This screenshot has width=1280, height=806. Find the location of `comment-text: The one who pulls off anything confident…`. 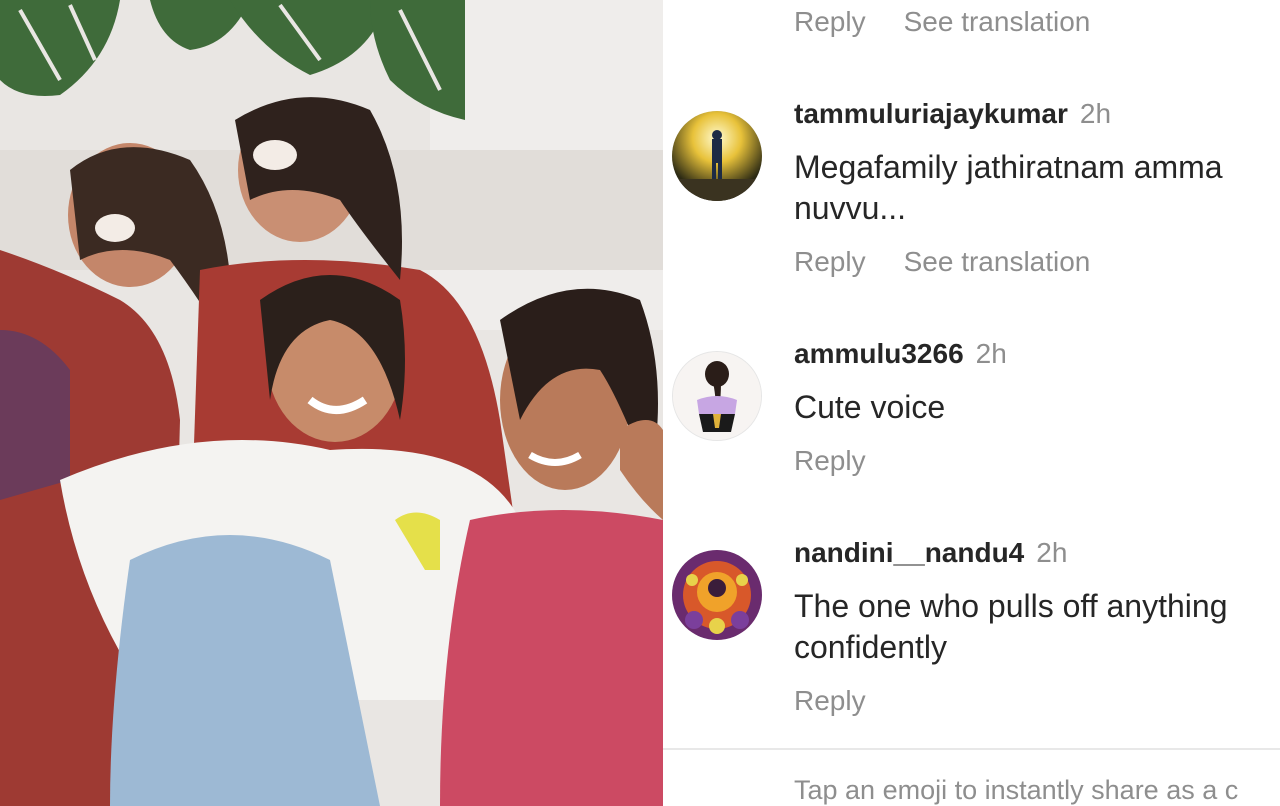

comment-text: The one who pulls off anything confident… is located at coordinates (1034, 627).